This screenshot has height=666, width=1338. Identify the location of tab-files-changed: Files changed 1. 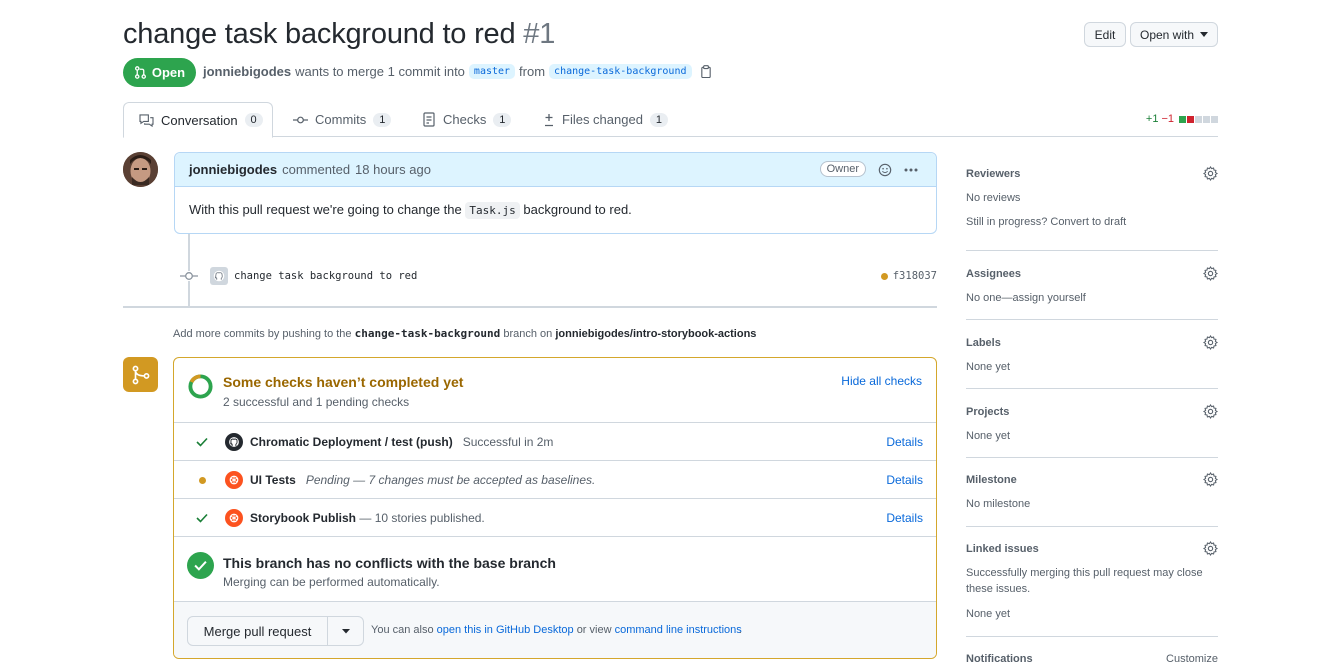
(605, 119).